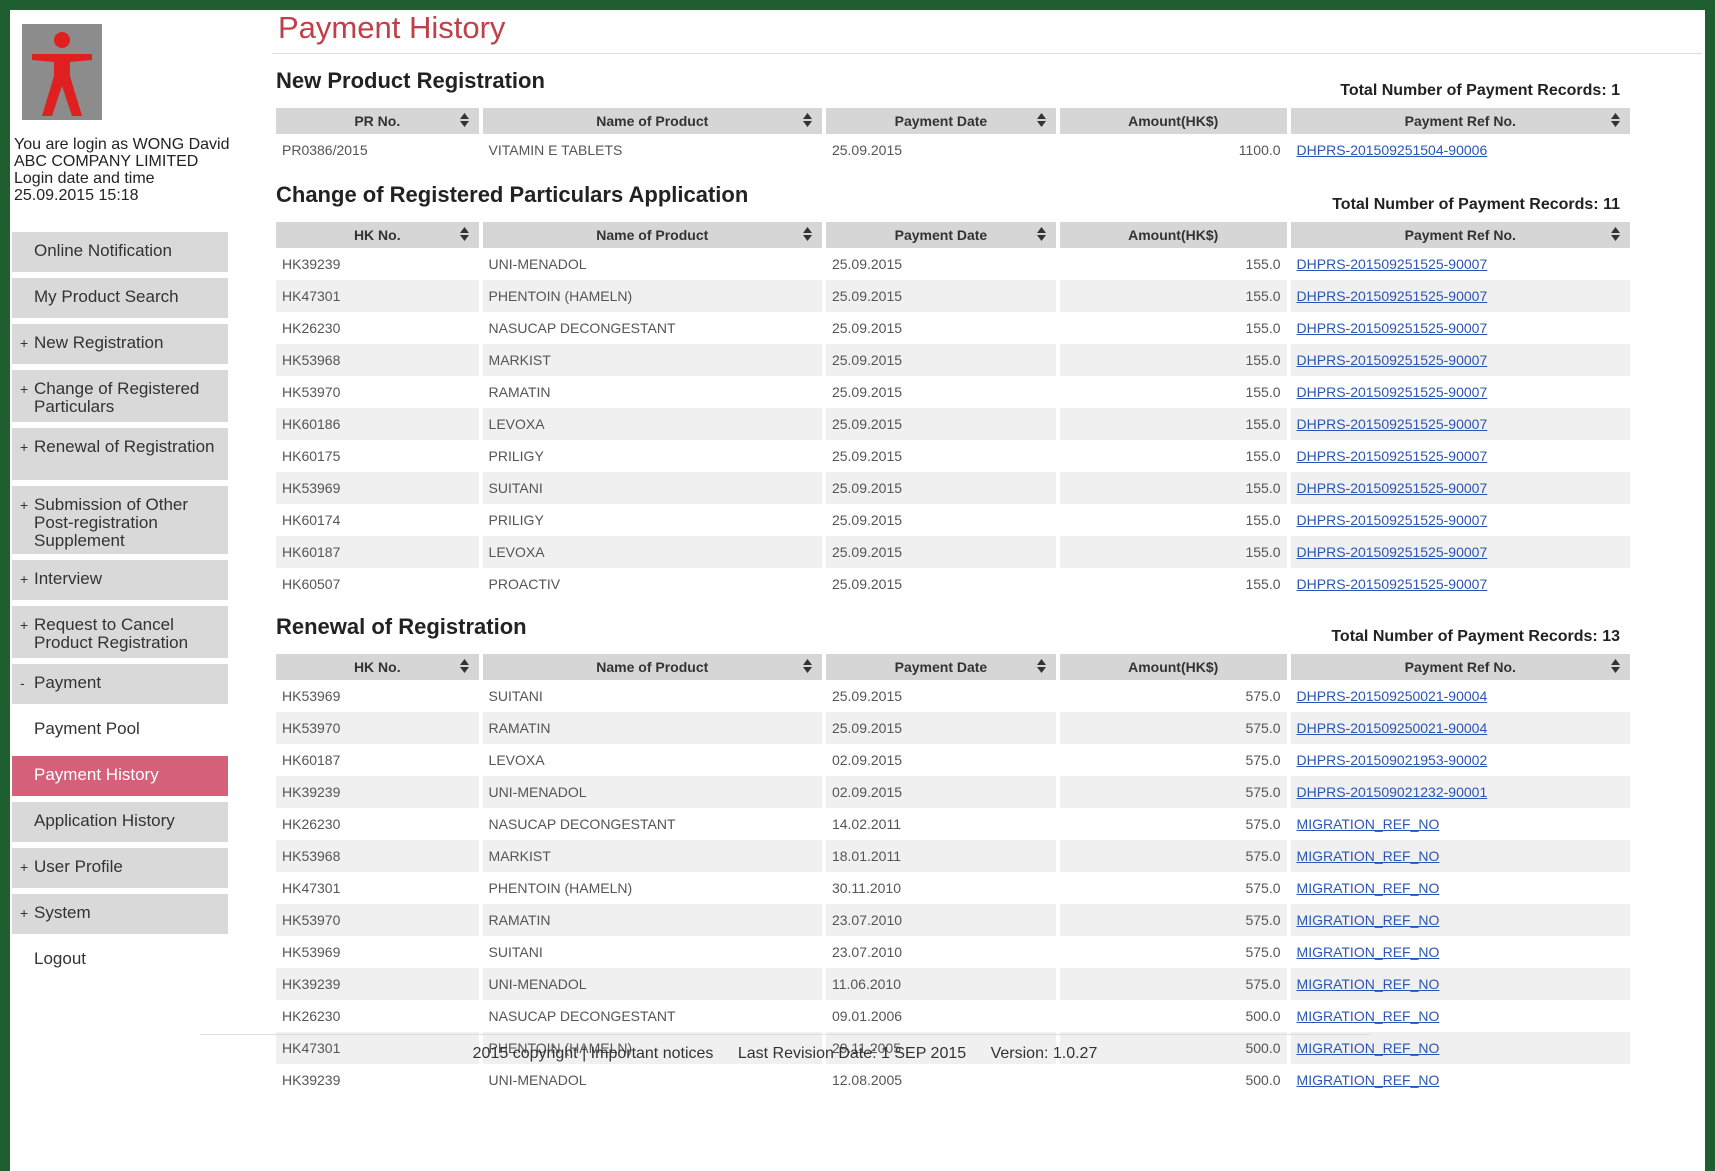 Image resolution: width=1715 pixels, height=1171 pixels. Describe the element at coordinates (593, 1053) in the screenshot. I see `footer-copyright: 2015 copyright | Important notices` at that location.